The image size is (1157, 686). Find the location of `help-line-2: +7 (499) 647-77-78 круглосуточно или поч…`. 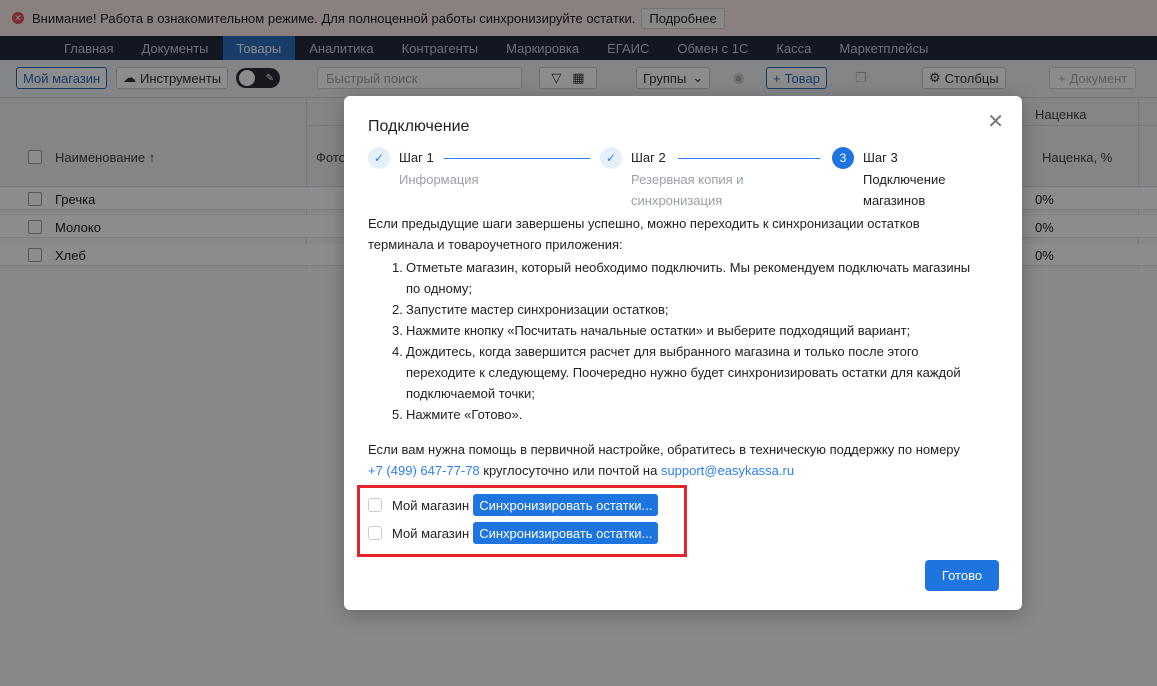

help-line-2: +7 (499) 647-77-78 круглосуточно или поч… is located at coordinates (581, 470).